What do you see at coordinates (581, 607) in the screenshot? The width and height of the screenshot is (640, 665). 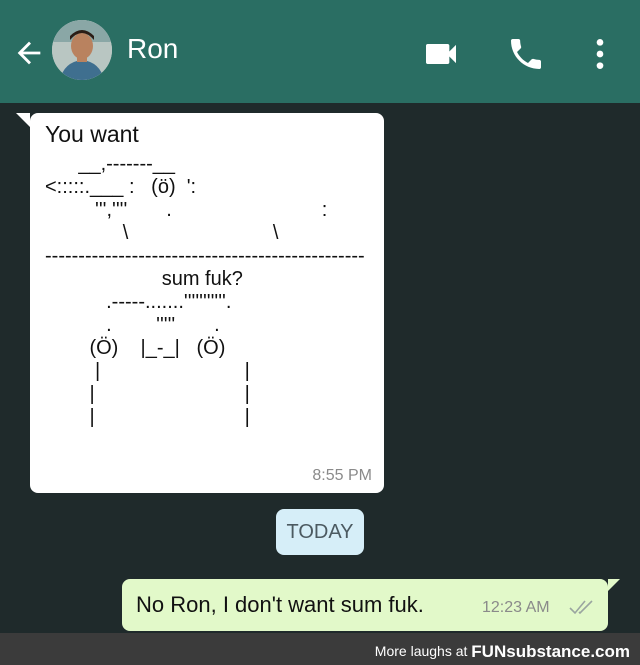 I see `double-check-read-icon` at bounding box center [581, 607].